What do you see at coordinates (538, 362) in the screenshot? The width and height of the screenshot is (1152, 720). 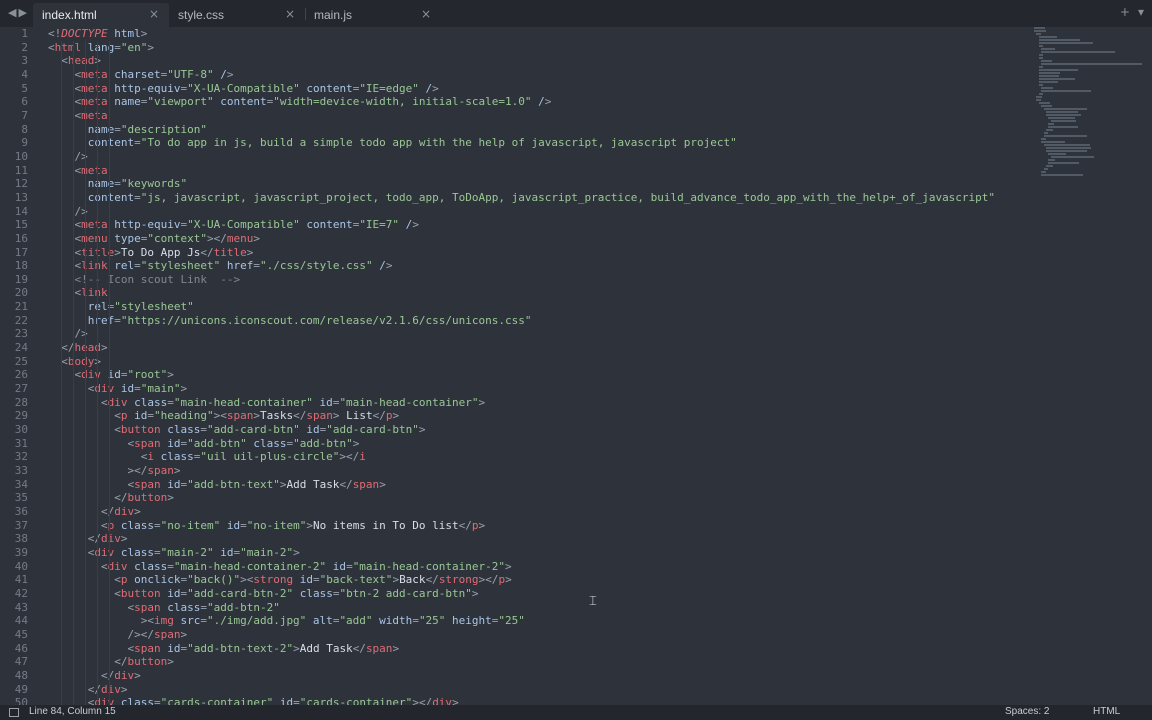 I see `code-line: <body>` at bounding box center [538, 362].